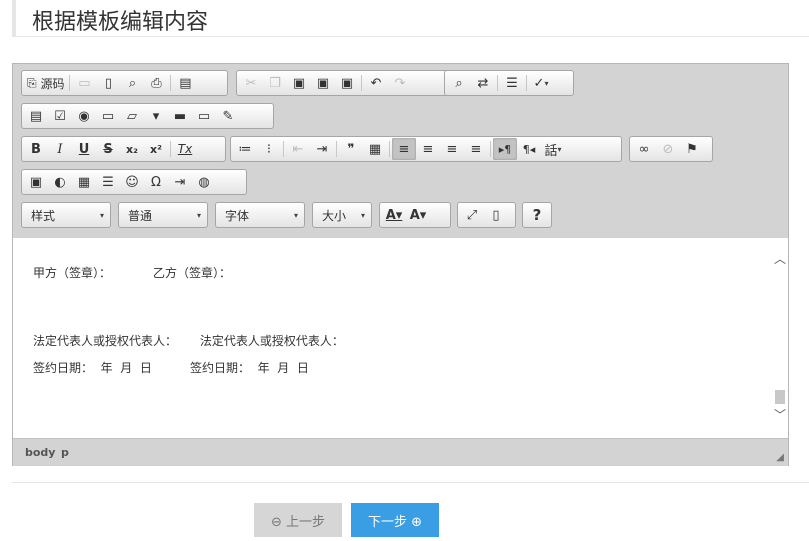 This screenshot has height=541, width=809. What do you see at coordinates (204, 182) in the screenshot?
I see `iframe-button: ◍` at bounding box center [204, 182].